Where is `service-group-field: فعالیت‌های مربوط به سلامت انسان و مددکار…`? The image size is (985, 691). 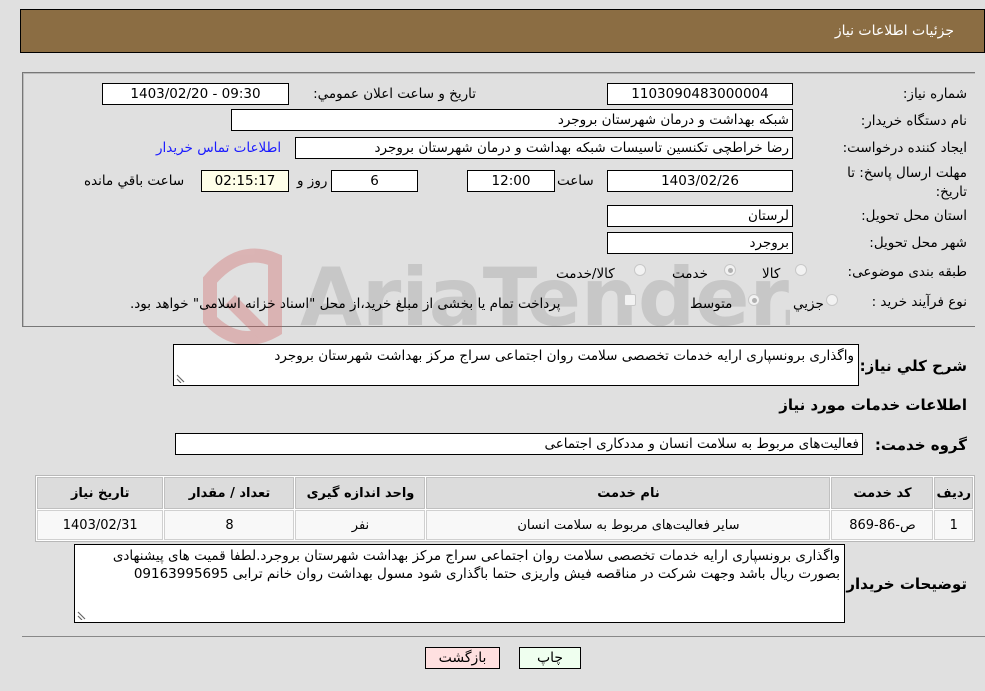
service-group-field: فعالیت‌های مربوط به سلامت انسان و مددکار… is located at coordinates (519, 444).